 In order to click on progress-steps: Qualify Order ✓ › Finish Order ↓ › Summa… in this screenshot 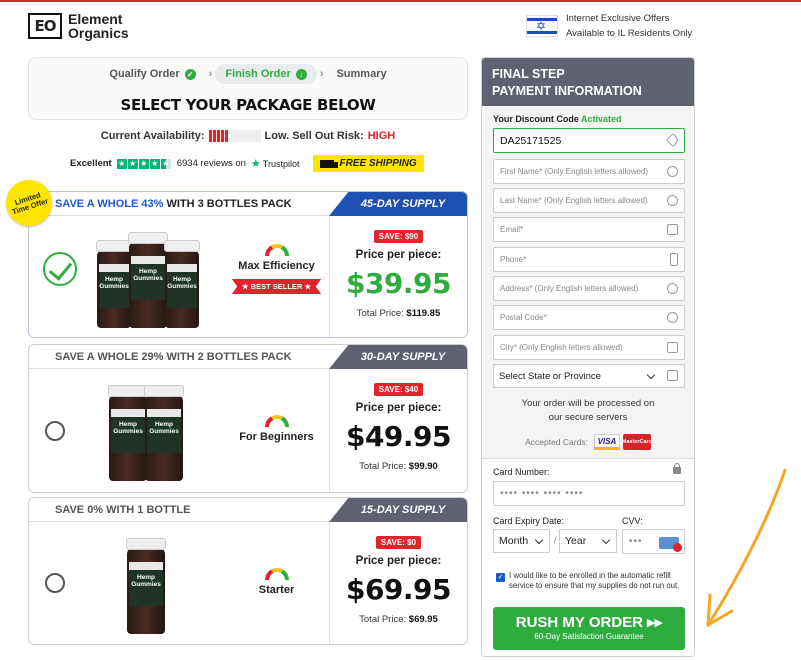, I will do `click(248, 74)`.